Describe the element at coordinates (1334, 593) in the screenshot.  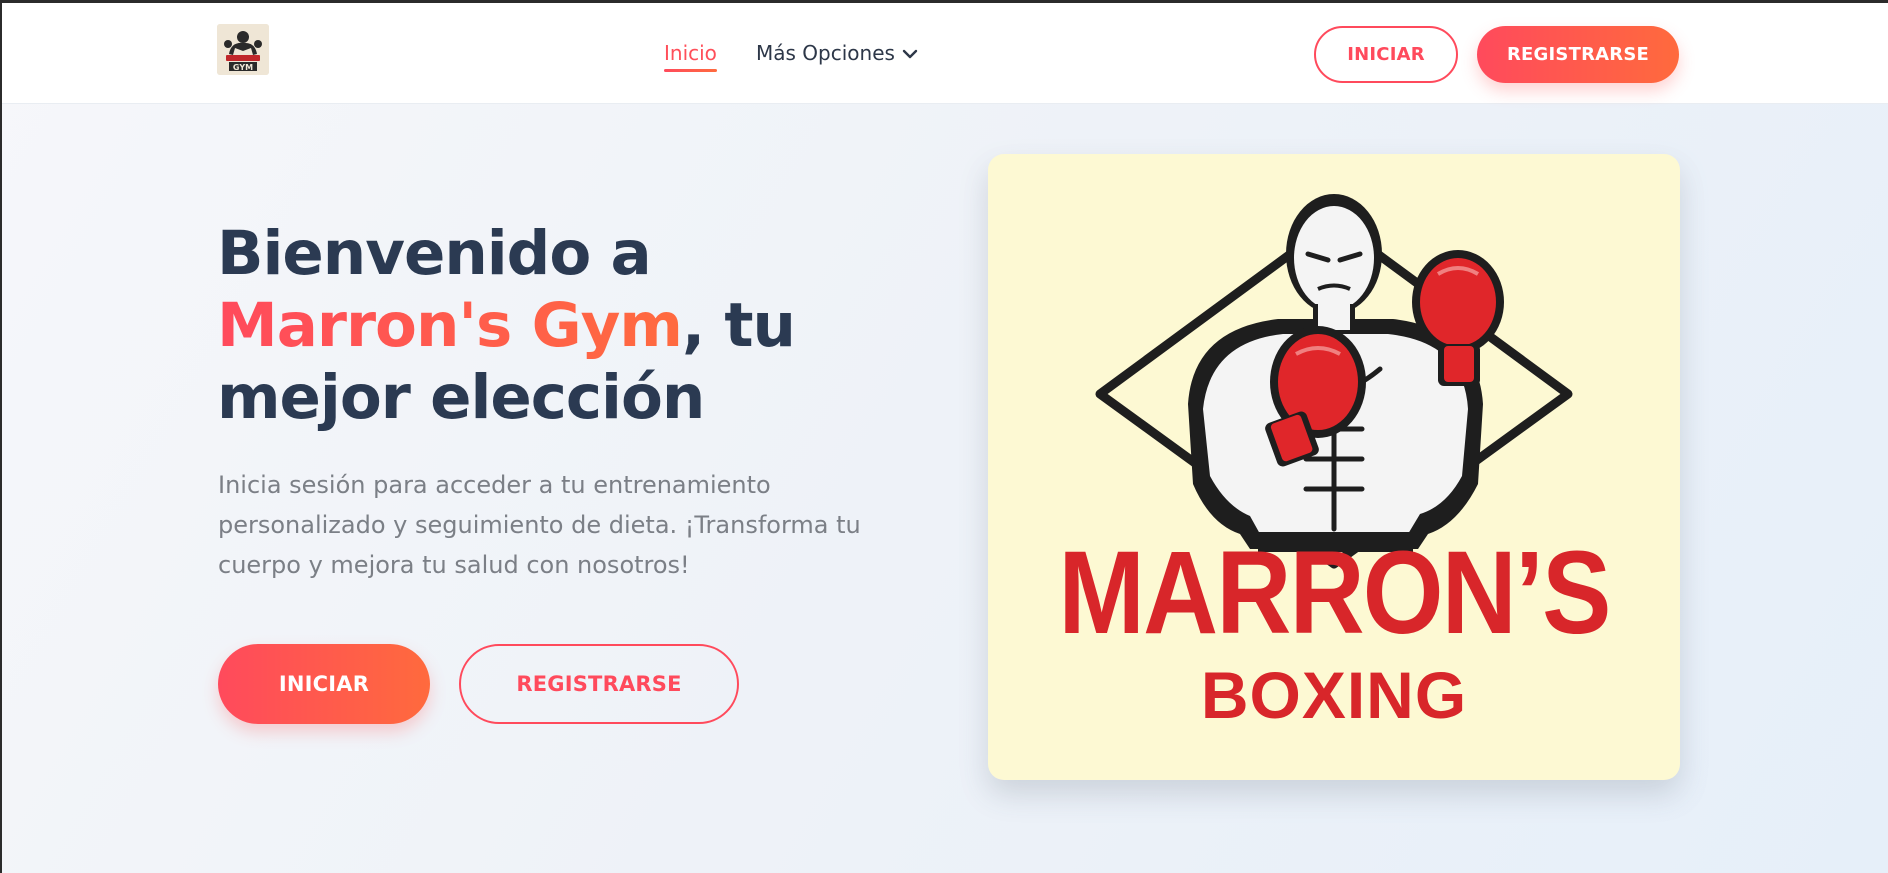
I see `card-brand-title: MARRON’S` at that location.